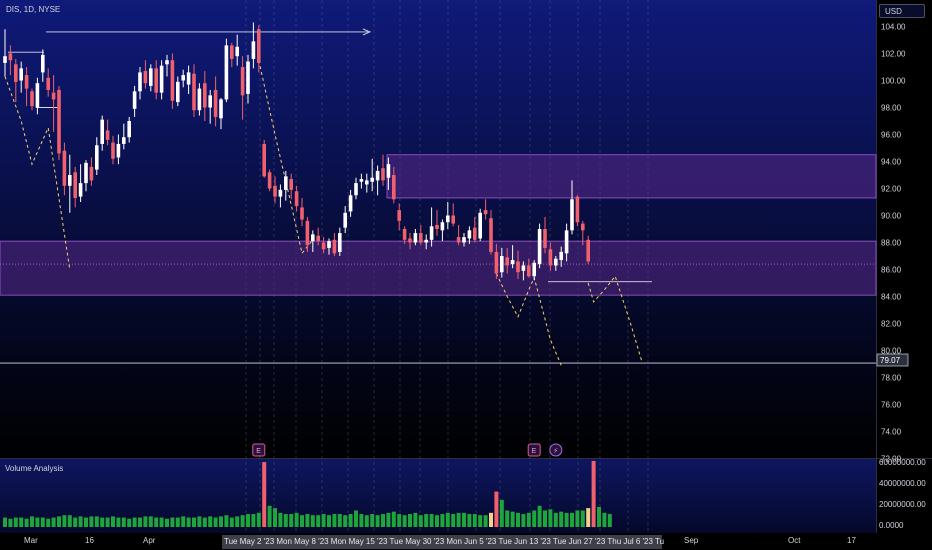 This screenshot has height=550, width=932. Describe the element at coordinates (902, 483) in the screenshot. I see `volume-tick-label: 40000000.00` at that location.